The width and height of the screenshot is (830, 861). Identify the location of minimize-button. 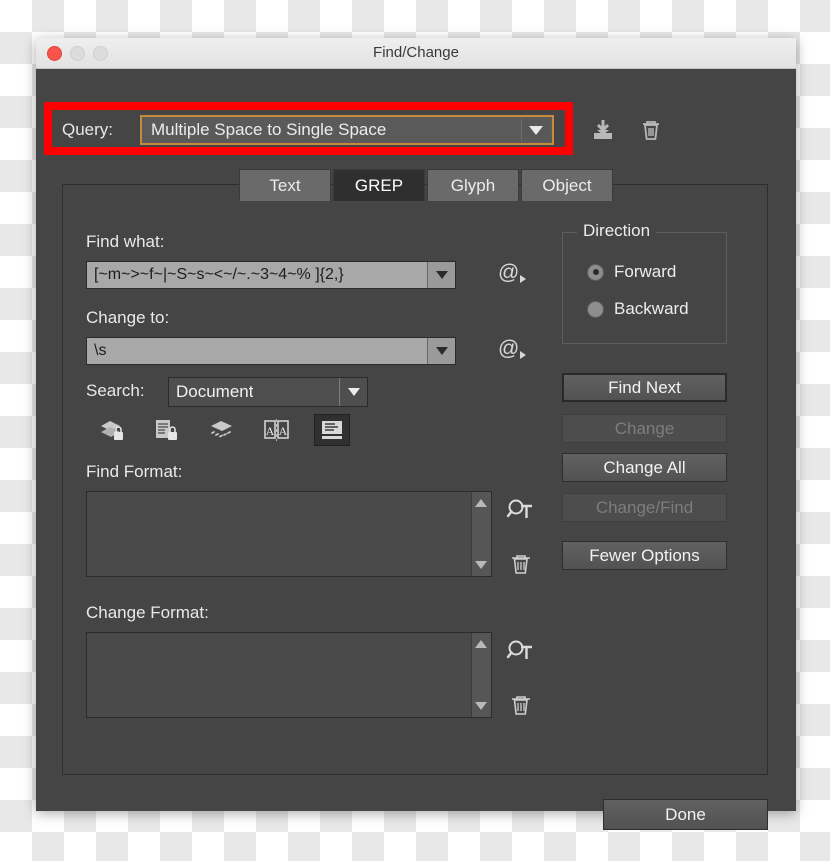
(77, 53).